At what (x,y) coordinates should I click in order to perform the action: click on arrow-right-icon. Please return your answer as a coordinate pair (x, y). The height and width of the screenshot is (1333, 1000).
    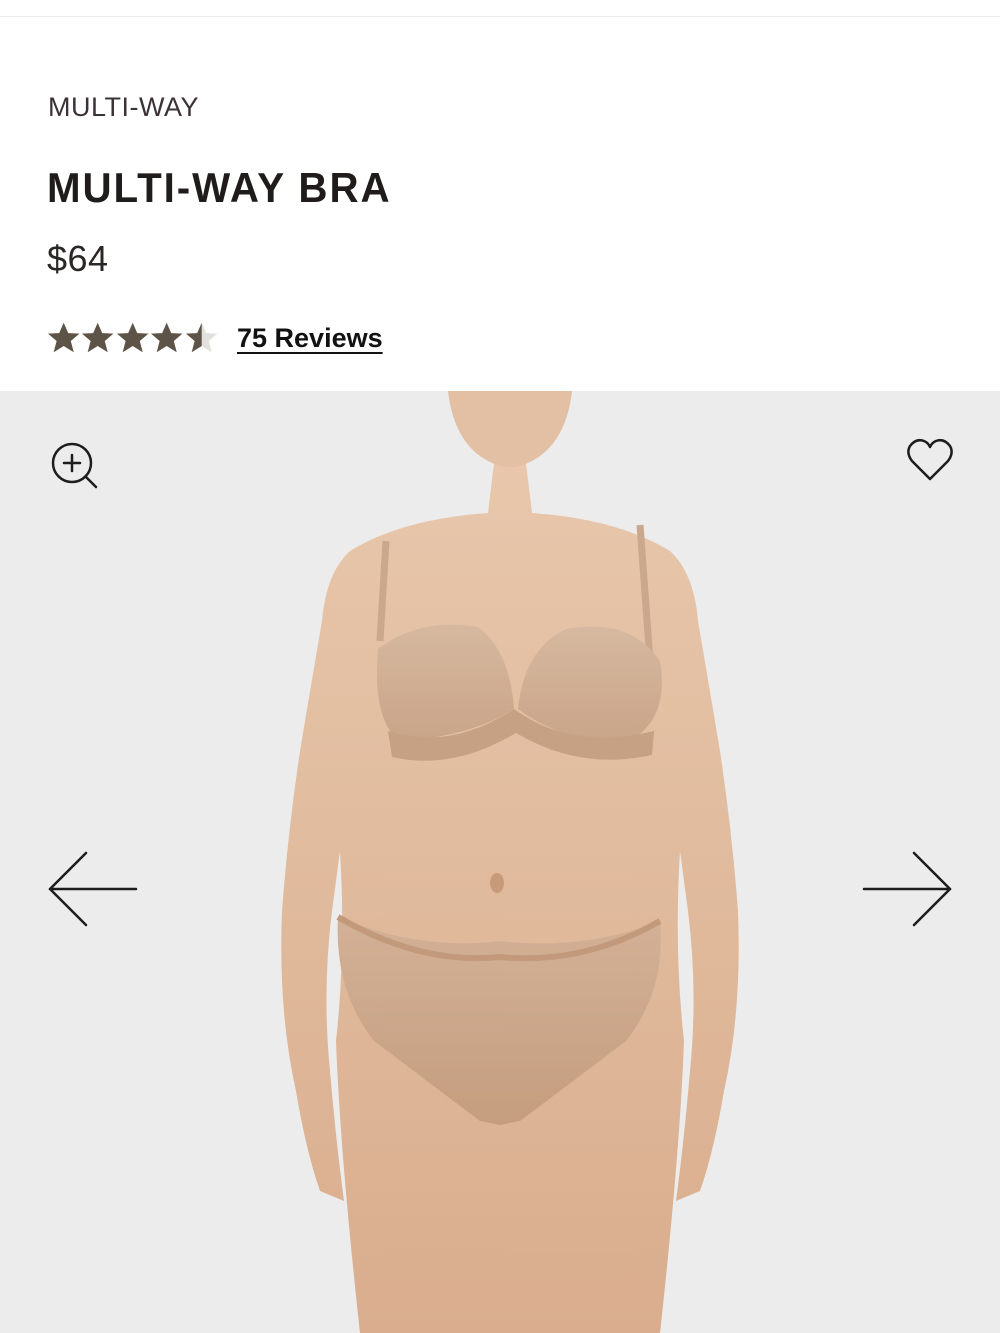
    Looking at the image, I should click on (907, 889).